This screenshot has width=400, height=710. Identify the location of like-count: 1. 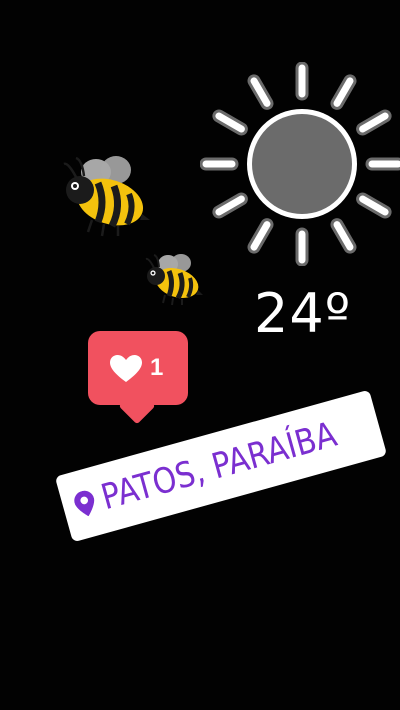
(157, 367).